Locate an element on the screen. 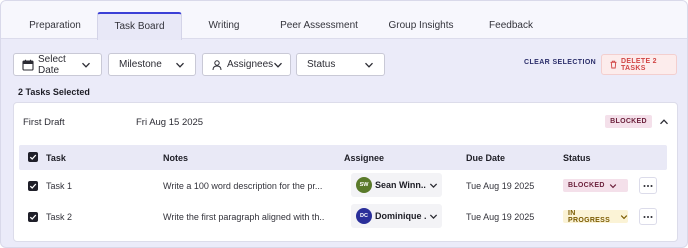 The width and height of the screenshot is (688, 248). clear-selection-button: CLEAR SELECTION is located at coordinates (560, 65).